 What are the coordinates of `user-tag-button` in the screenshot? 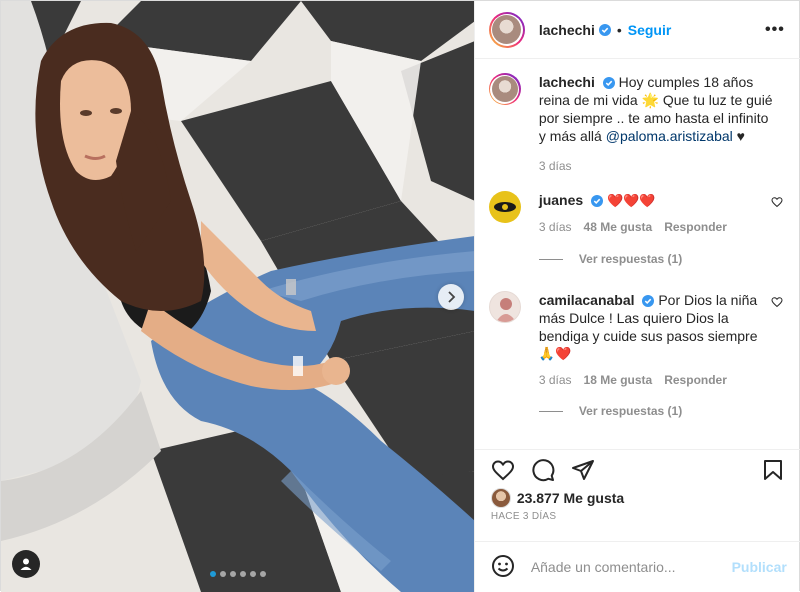 It's located at (26, 564).